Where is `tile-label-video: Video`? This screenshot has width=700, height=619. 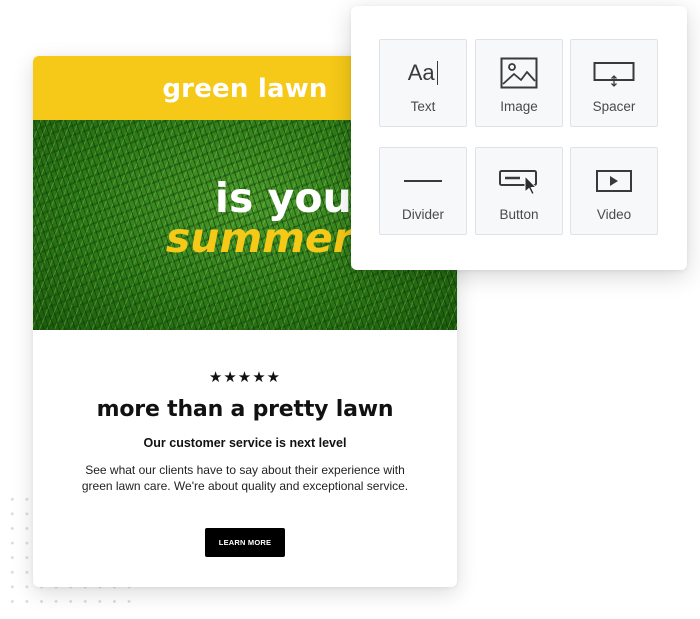 tile-label-video: Video is located at coordinates (614, 214).